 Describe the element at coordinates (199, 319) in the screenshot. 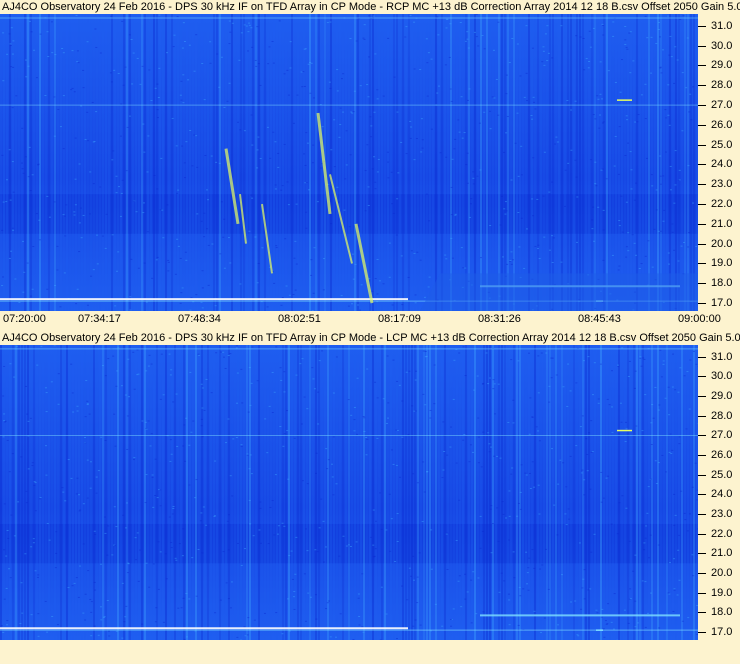

I see `x-tick-label: 07:48:34` at that location.